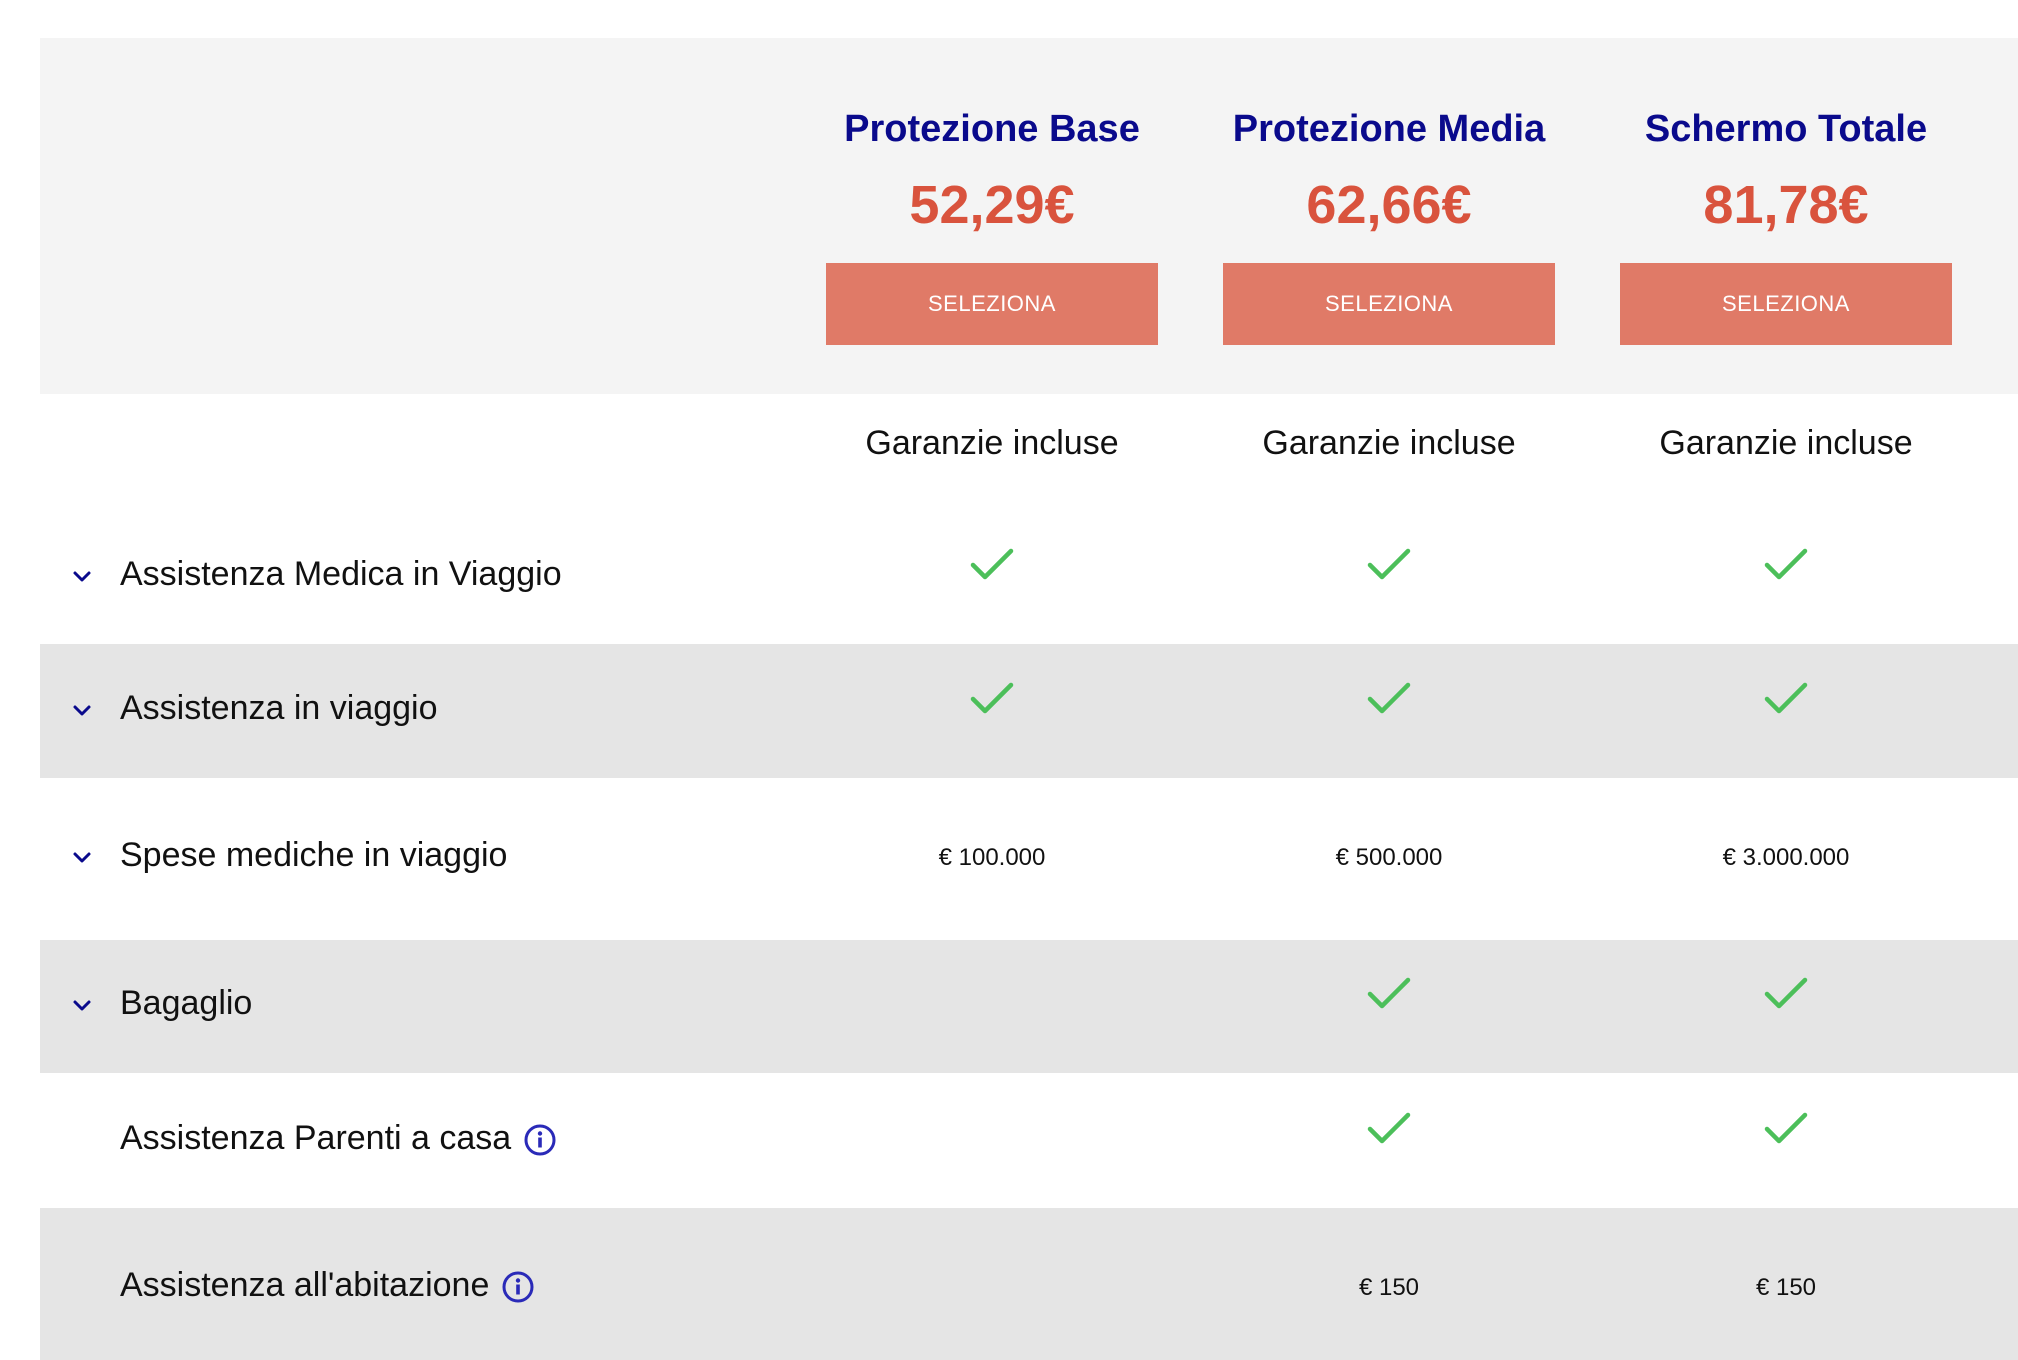 Image resolution: width=2018 pixels, height=1360 pixels. I want to click on plan-base: Protezione Base 52,29€ SELEZIONA, so click(992, 216).